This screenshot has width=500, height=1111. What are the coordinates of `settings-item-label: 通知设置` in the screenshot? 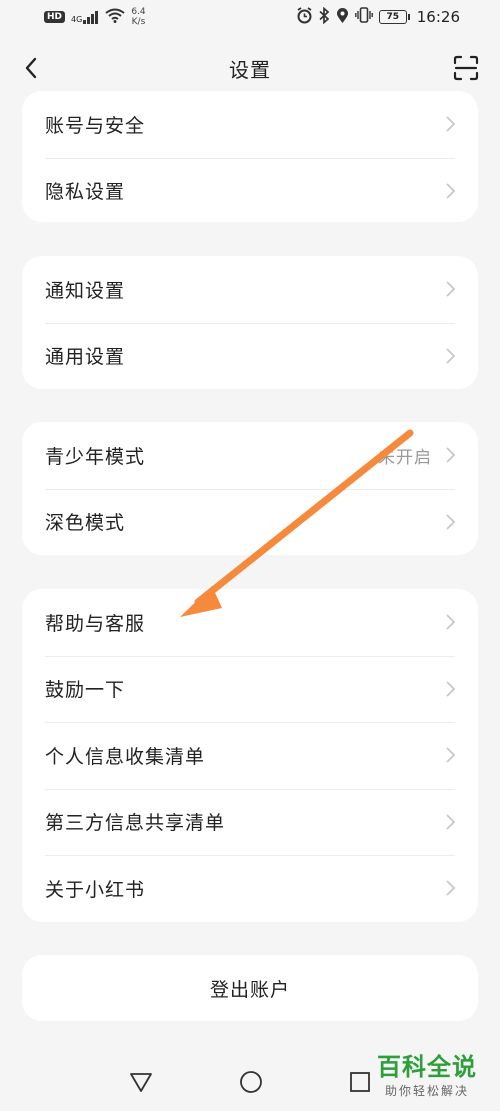 It's located at (85, 290).